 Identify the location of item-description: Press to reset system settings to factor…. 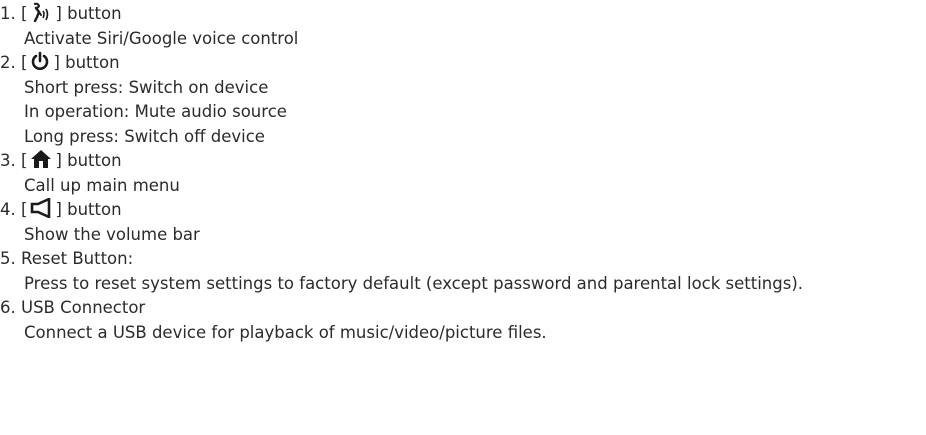
(414, 283).